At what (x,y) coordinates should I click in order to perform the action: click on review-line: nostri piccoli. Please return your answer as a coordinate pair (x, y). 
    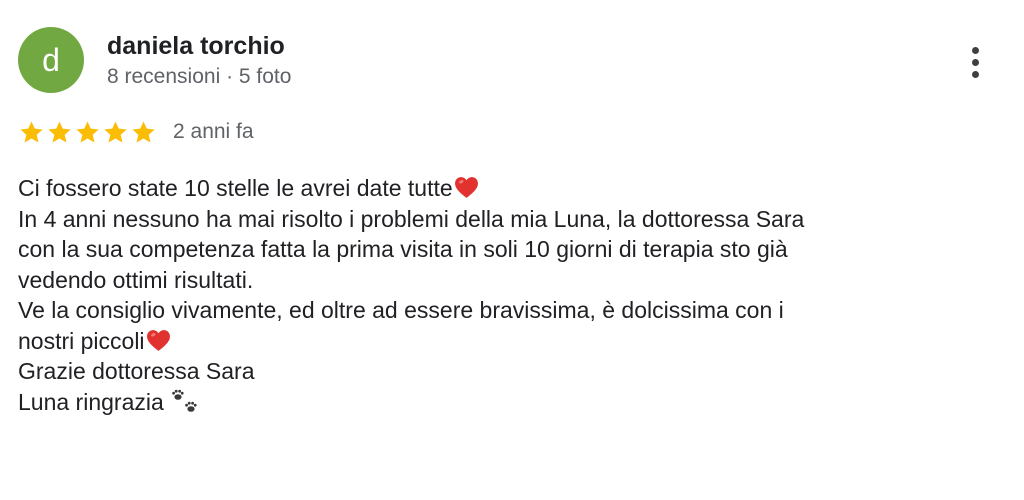
    Looking at the image, I should click on (513, 341).